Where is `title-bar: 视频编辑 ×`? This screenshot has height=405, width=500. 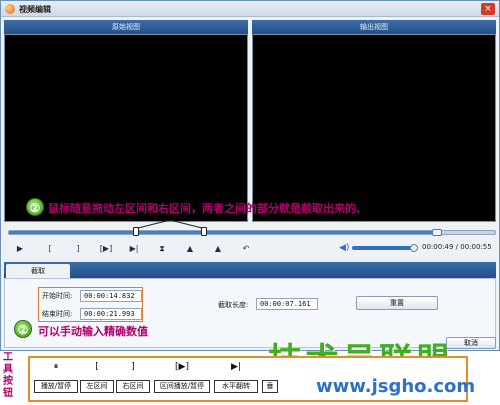 title-bar: 视频编辑 × is located at coordinates (250, 9).